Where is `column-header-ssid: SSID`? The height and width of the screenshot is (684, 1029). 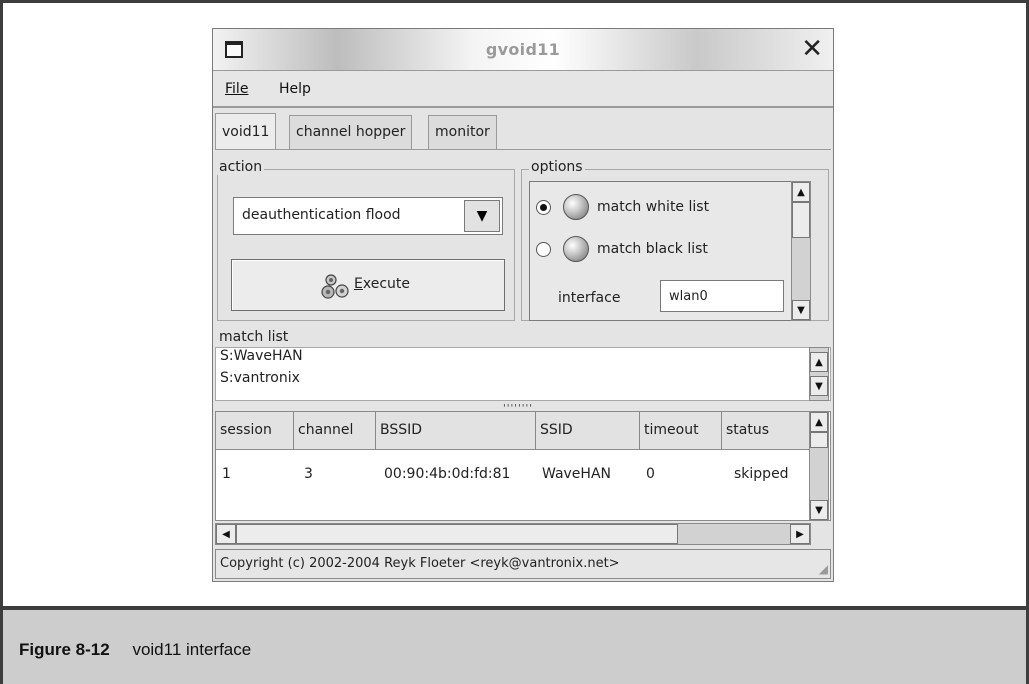 column-header-ssid: SSID is located at coordinates (588, 431).